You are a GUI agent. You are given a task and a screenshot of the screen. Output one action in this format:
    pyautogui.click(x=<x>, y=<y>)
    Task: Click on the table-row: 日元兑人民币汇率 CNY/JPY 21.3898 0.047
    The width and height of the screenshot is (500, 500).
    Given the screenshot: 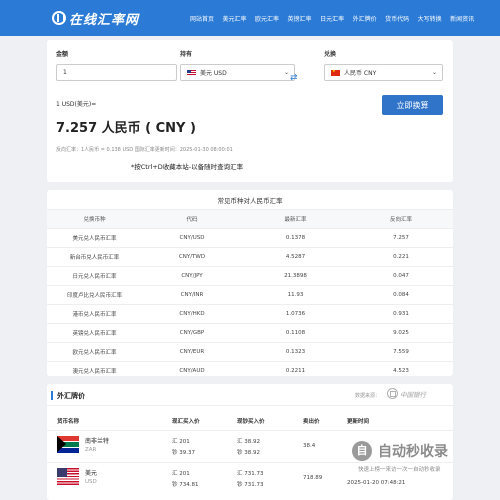 What is the action you would take?
    pyautogui.click(x=250, y=276)
    